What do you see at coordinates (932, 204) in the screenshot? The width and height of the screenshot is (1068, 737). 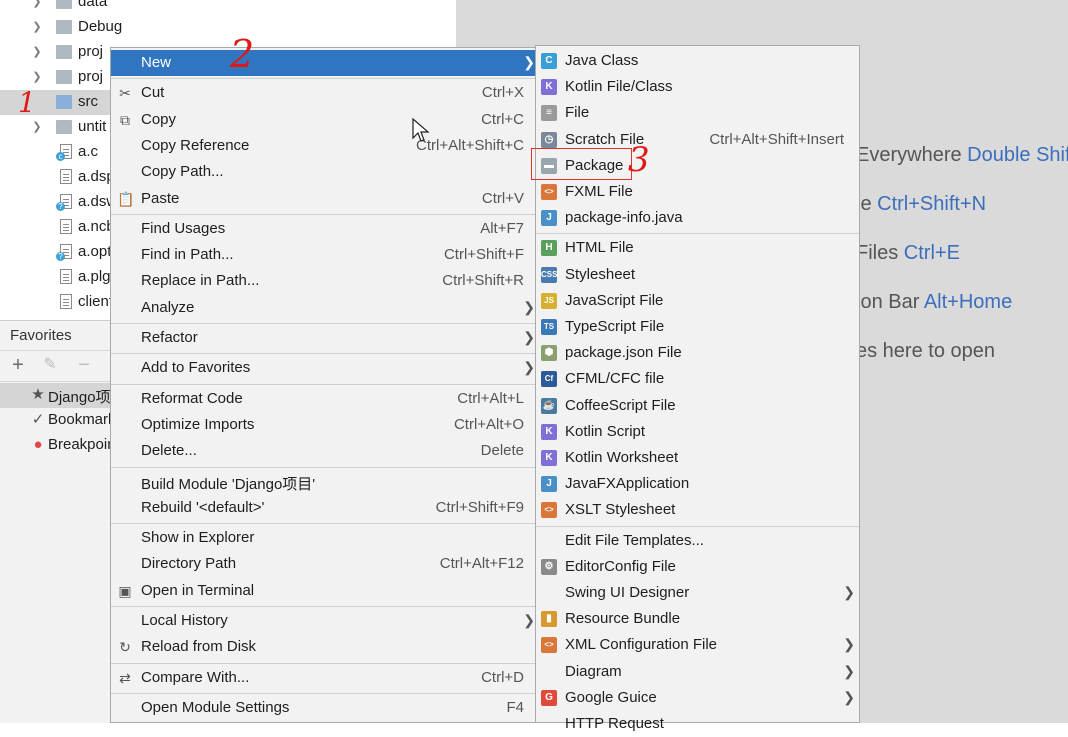 I see `hint-shortcut: Ctrl+Shift+N` at bounding box center [932, 204].